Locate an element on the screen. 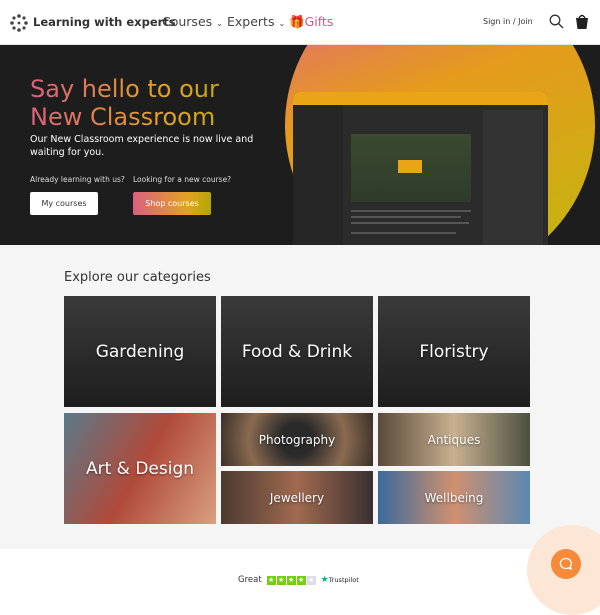 The image size is (600, 615). star-empty-icon: ★ is located at coordinates (311, 580).